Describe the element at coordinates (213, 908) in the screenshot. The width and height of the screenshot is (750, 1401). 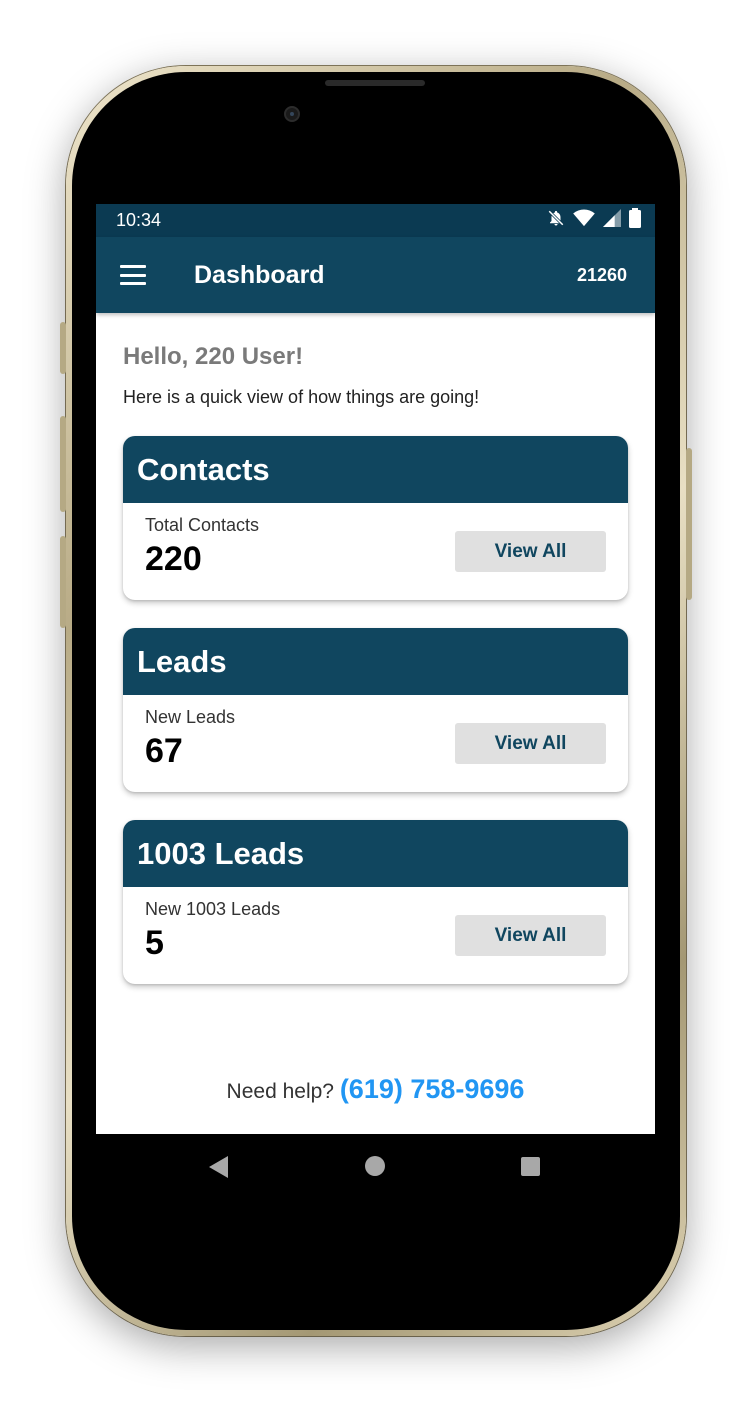
I see `metric-label: New 1003 Leads` at that location.